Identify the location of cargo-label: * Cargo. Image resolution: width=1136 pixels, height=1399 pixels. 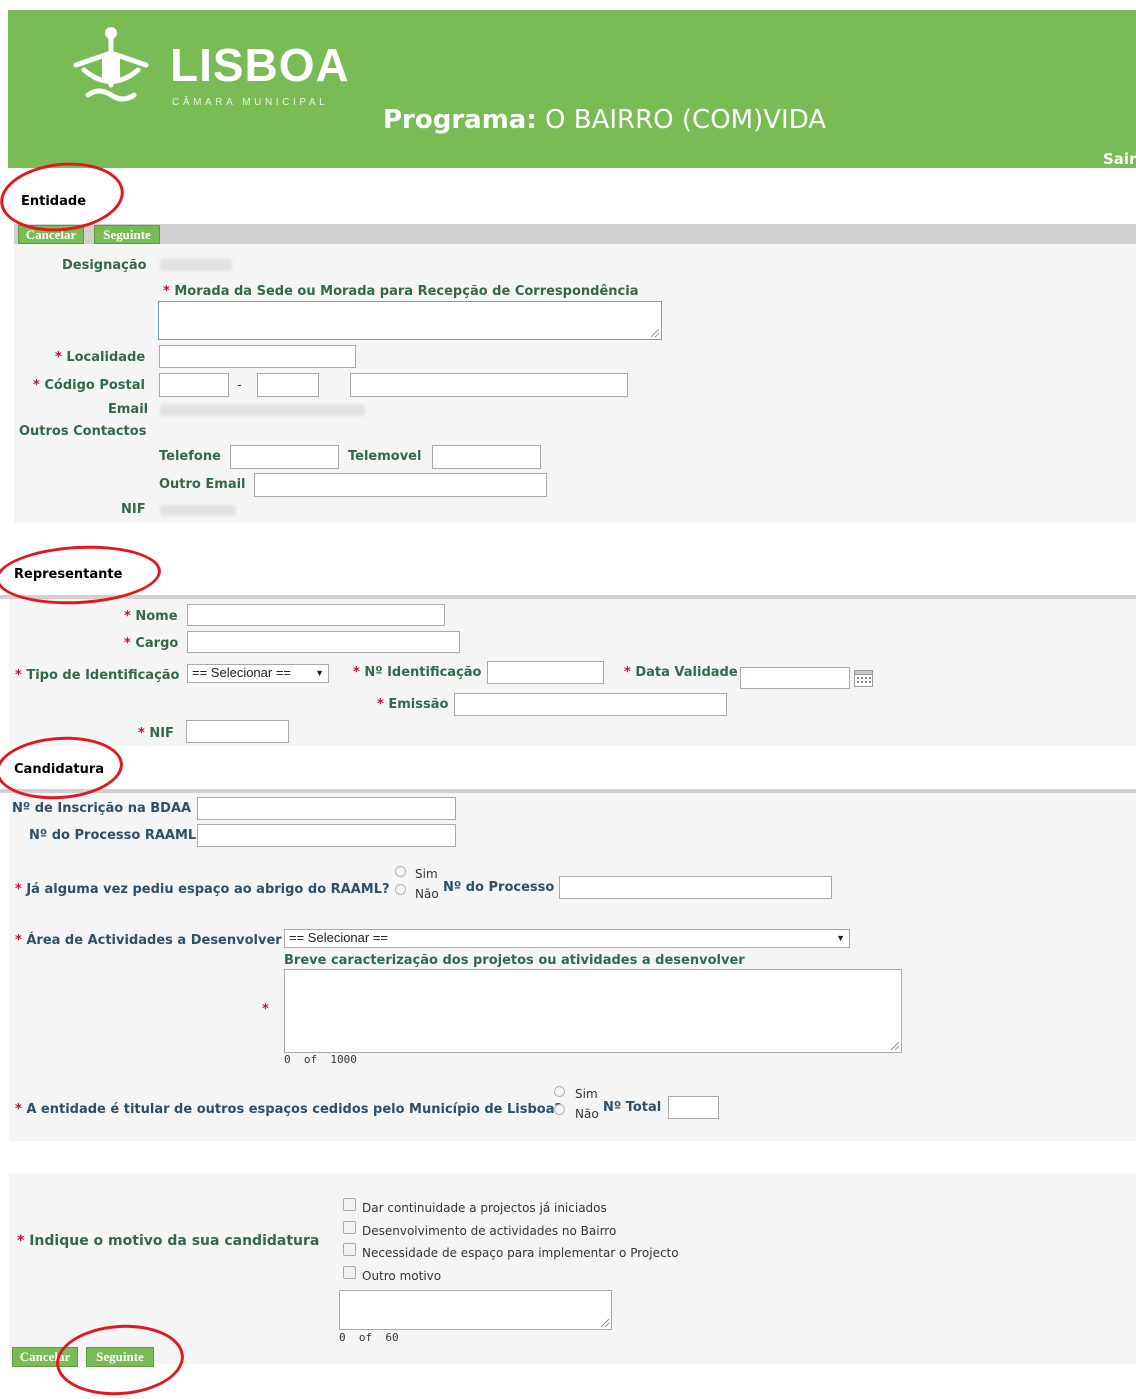
(151, 643).